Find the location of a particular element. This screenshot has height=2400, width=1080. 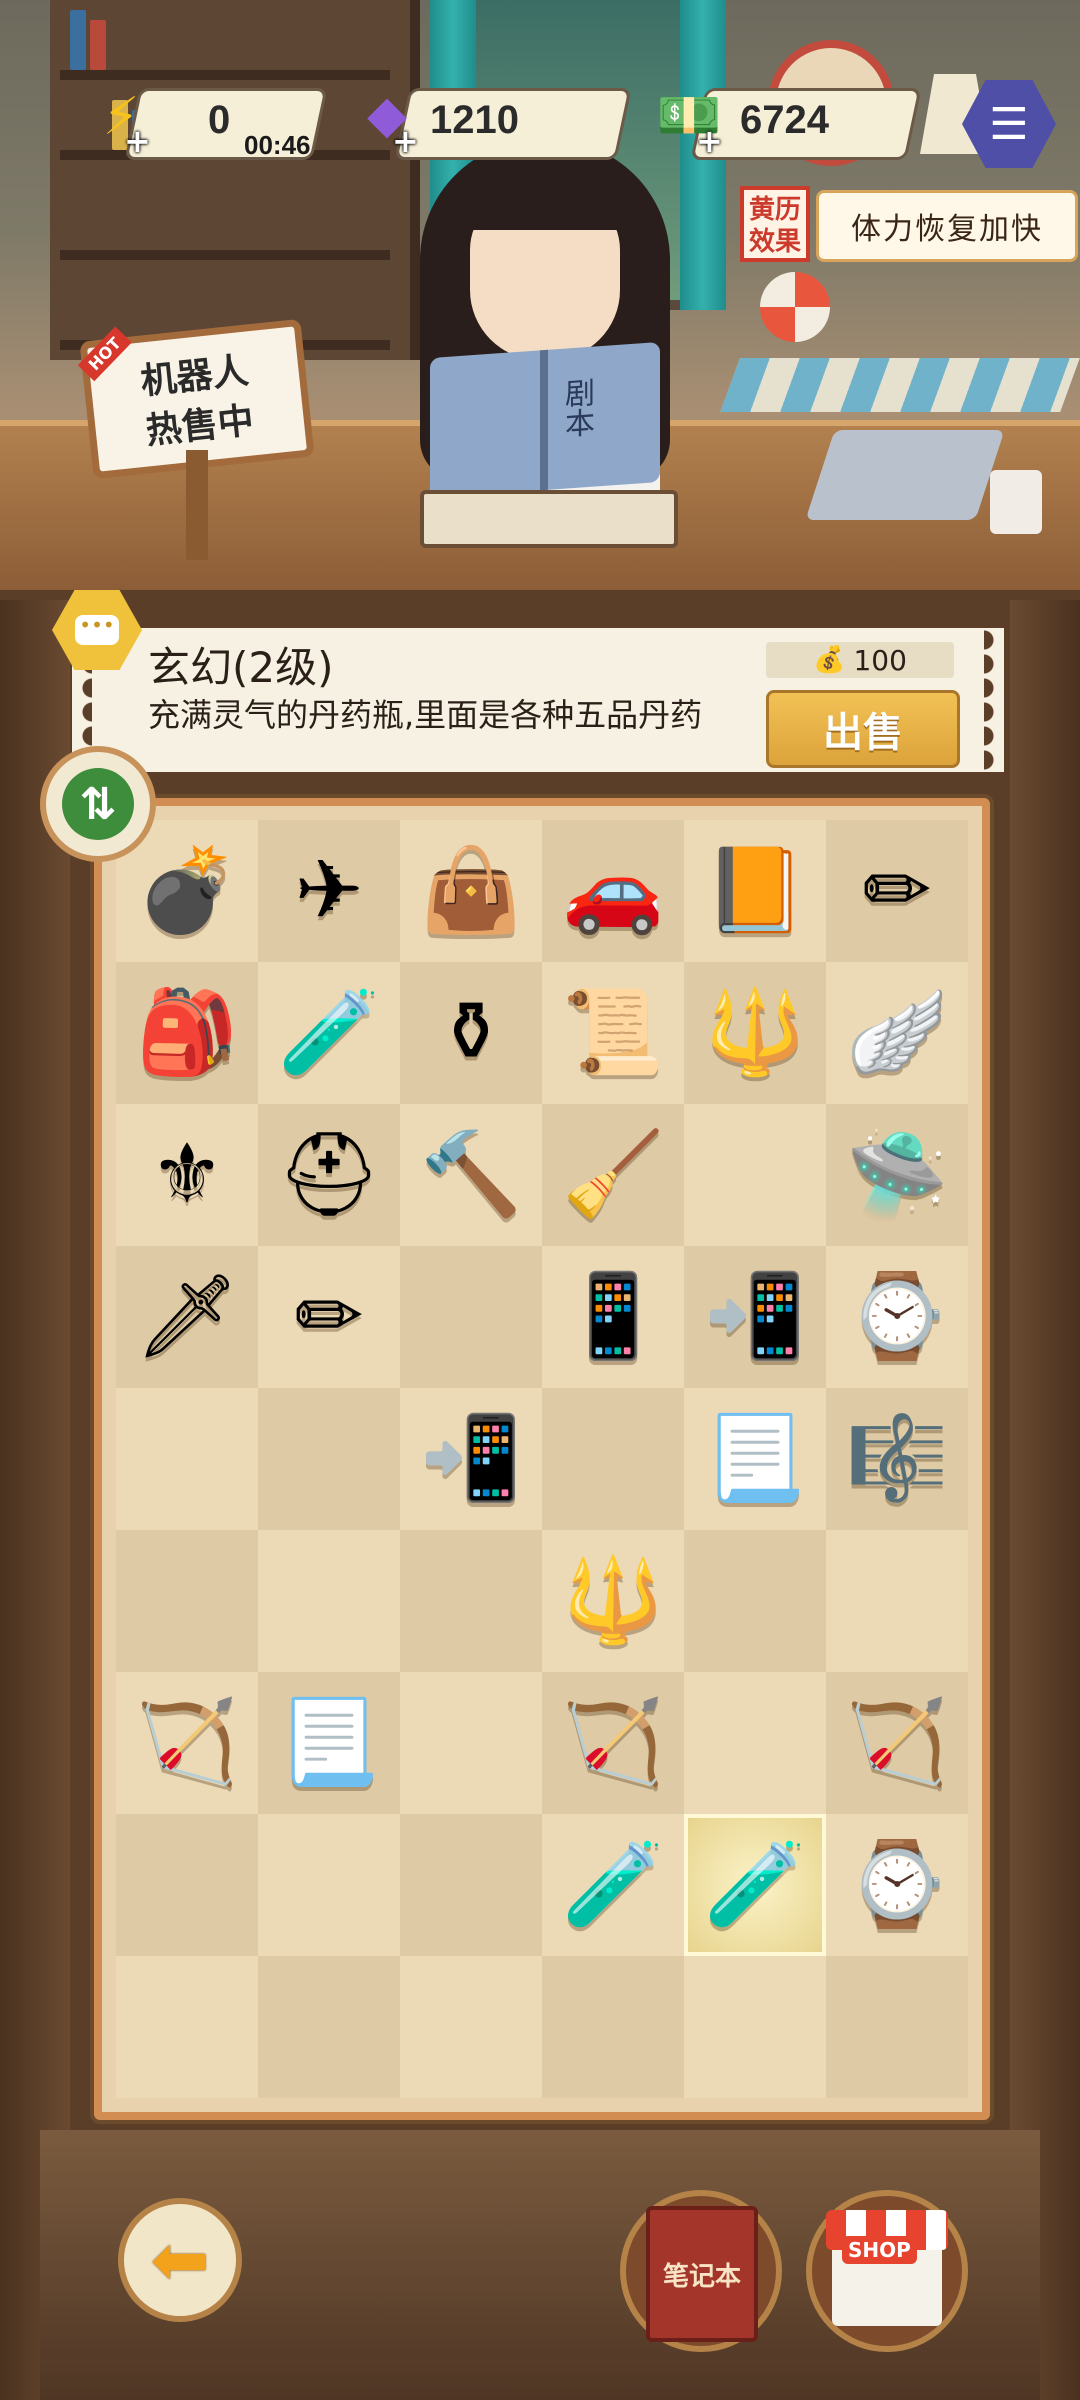

sports-car-icon: 🚗 is located at coordinates (613, 891).